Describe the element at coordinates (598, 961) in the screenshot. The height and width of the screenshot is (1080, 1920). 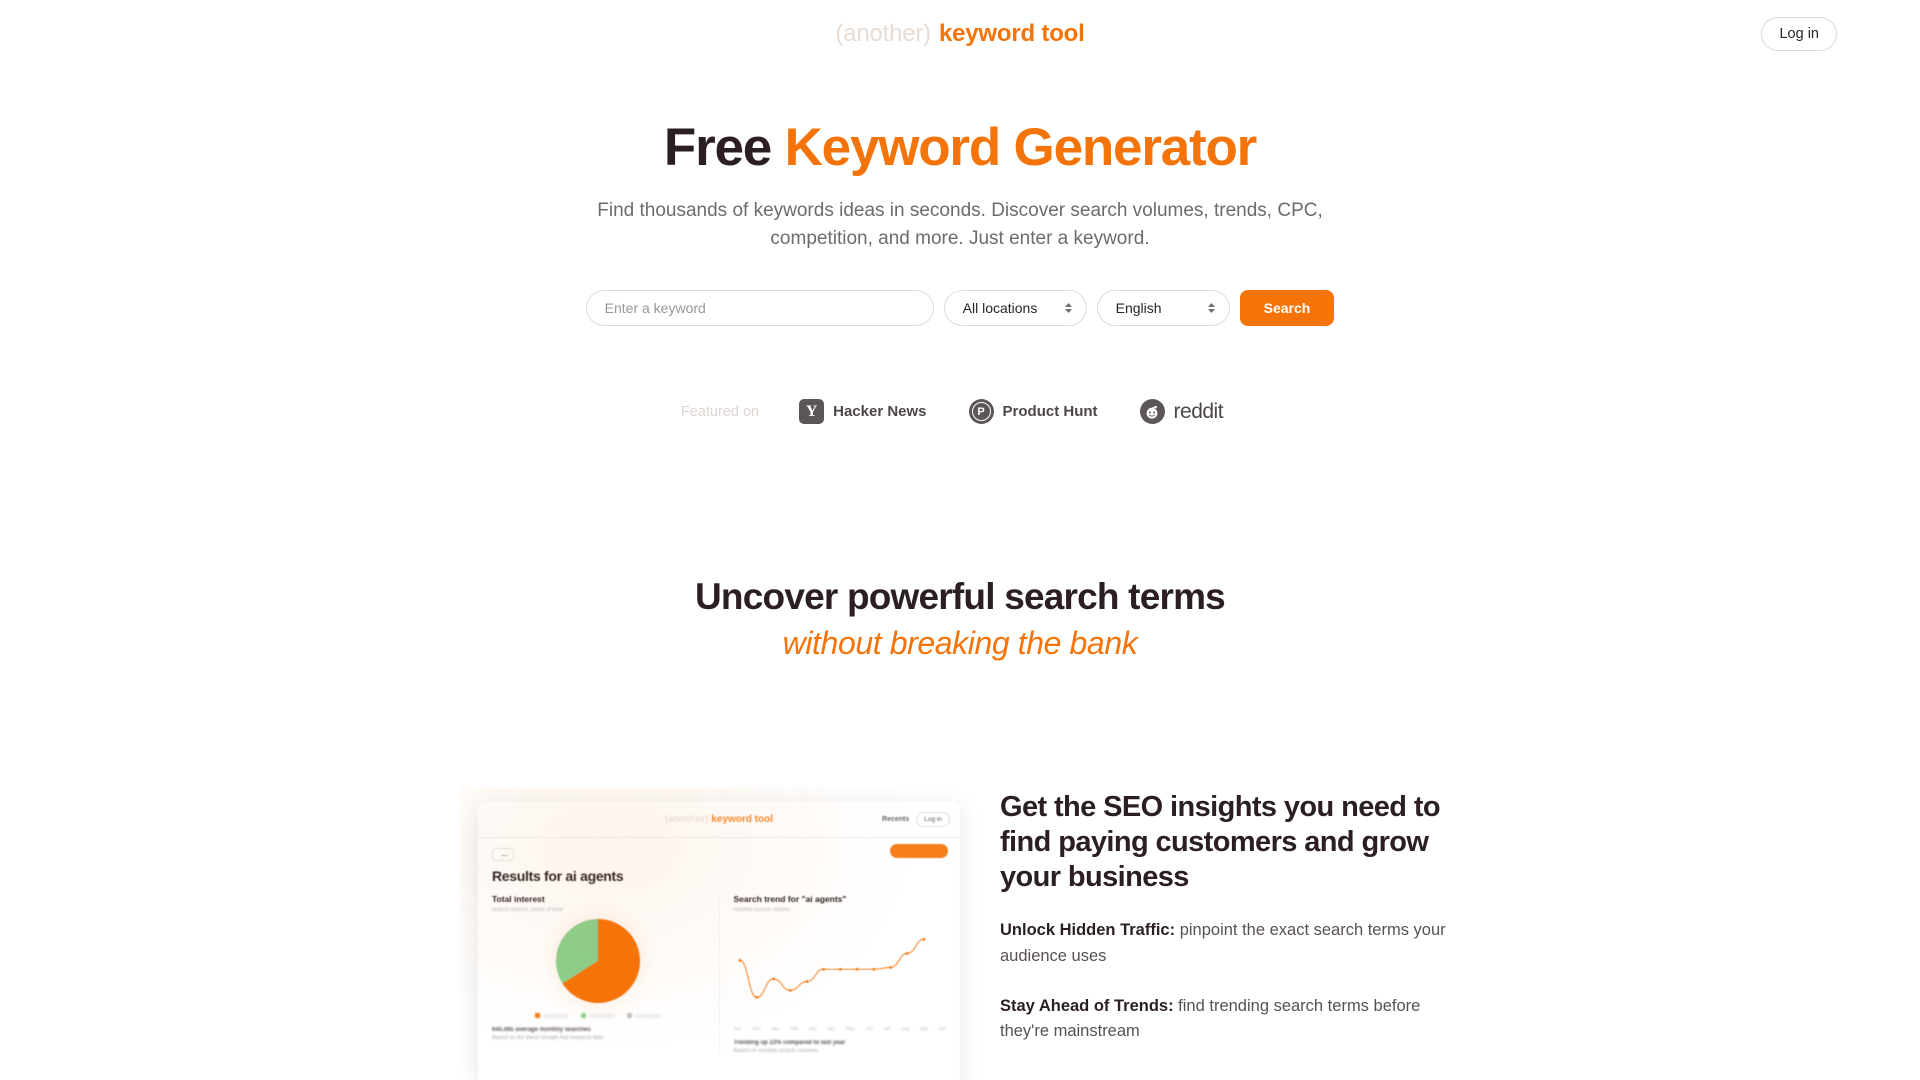
I see `pie-chart` at that location.